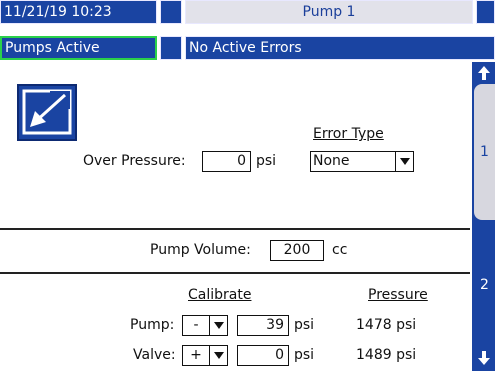  I want to click on side-tab-2: 2, so click(484, 285).